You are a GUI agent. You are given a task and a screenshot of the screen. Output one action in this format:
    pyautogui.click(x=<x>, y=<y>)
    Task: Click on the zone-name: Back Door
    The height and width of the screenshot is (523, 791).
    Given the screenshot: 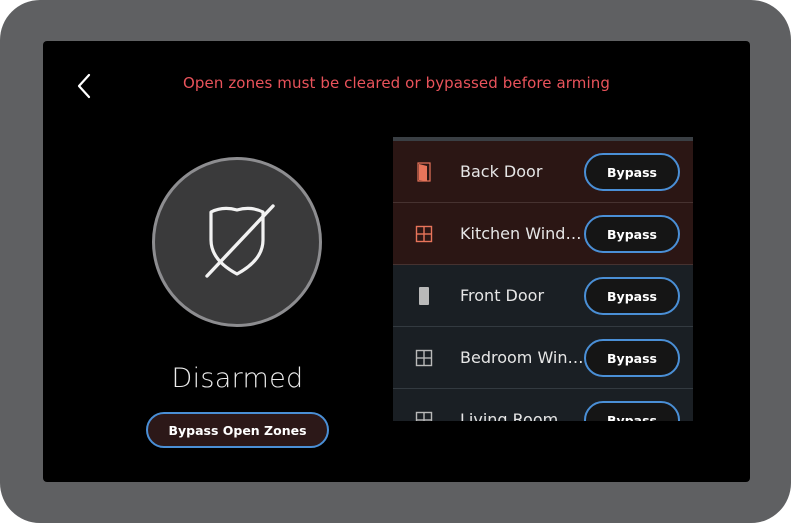 What is the action you would take?
    pyautogui.click(x=501, y=171)
    